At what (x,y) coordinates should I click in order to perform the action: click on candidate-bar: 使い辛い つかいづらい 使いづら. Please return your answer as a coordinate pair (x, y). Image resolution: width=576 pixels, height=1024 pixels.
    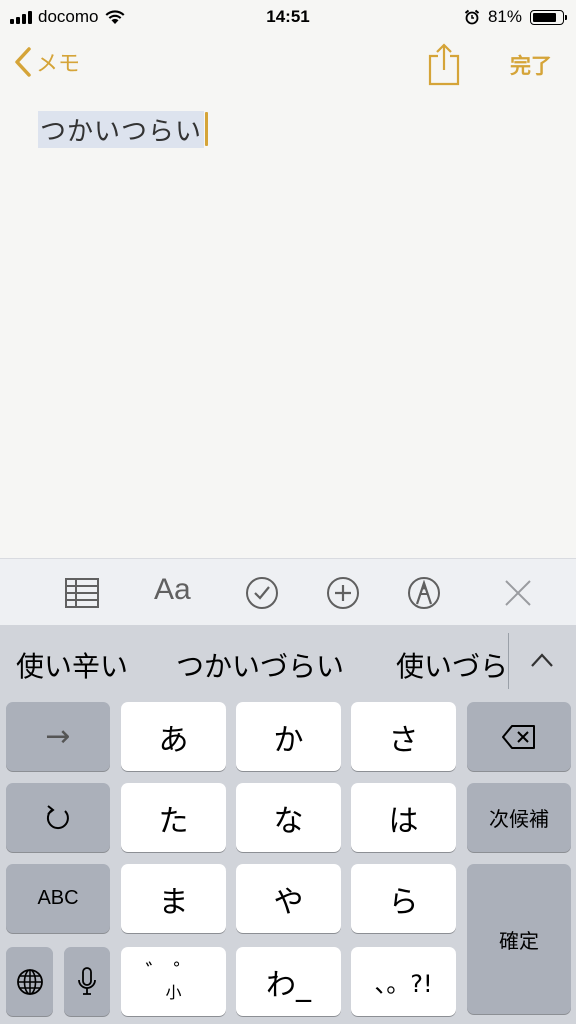
    Looking at the image, I should click on (288, 661).